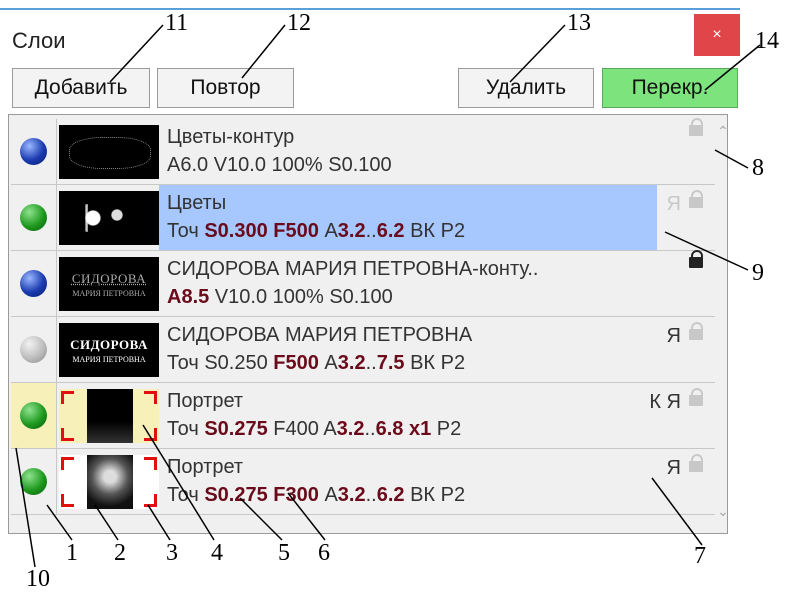 Image resolution: width=794 pixels, height=593 pixels. What do you see at coordinates (700, 556) in the screenshot?
I see `callout-7: 7` at bounding box center [700, 556].